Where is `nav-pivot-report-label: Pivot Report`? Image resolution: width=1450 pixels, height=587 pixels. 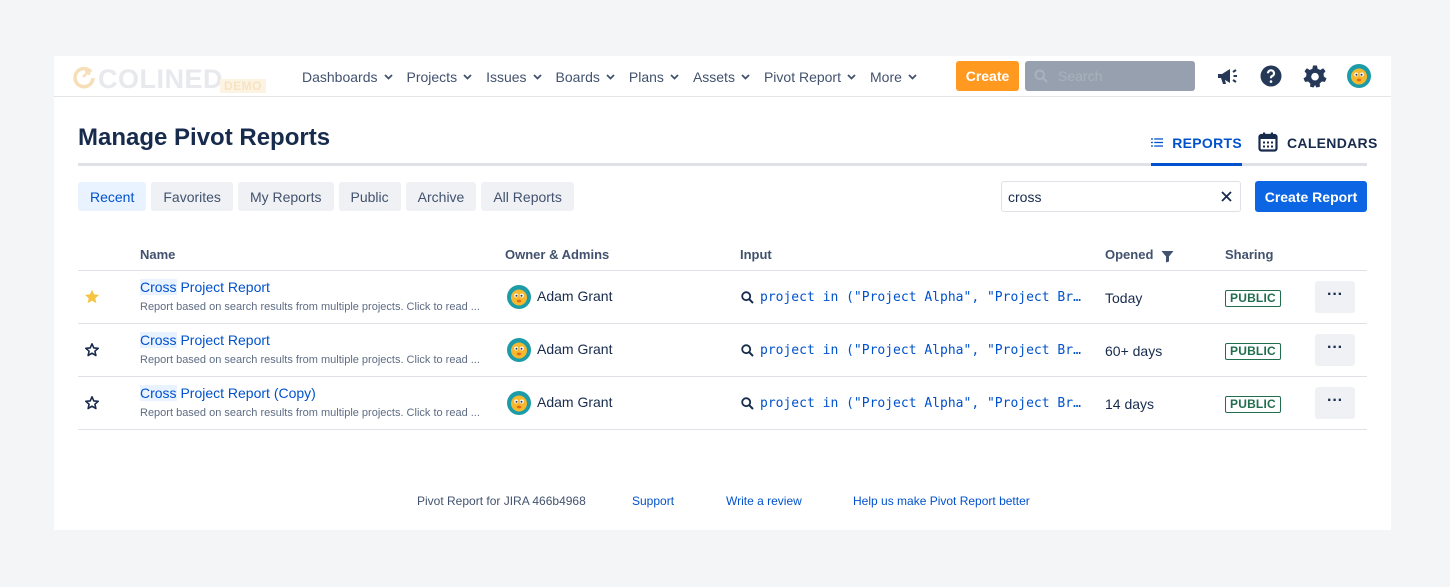 nav-pivot-report-label: Pivot Report is located at coordinates (802, 76).